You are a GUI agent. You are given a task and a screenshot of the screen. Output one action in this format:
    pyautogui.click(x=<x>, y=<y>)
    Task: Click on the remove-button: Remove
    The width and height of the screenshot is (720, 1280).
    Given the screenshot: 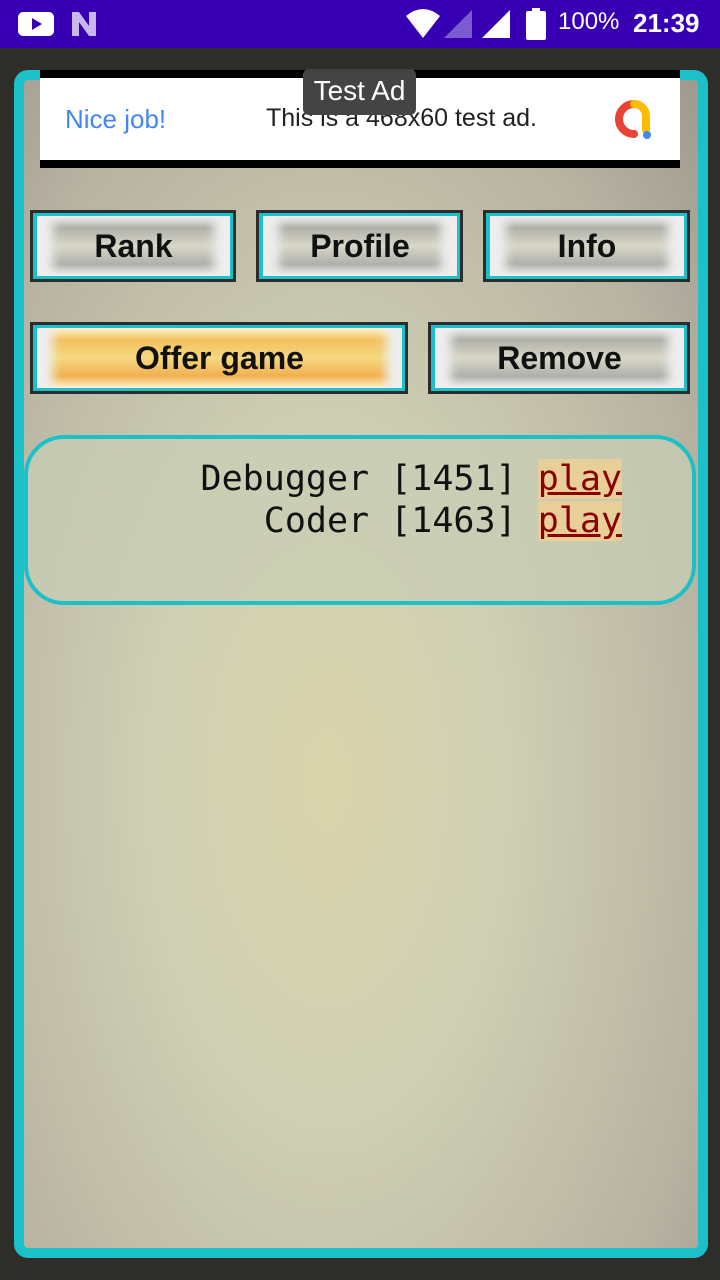 What is the action you would take?
    pyautogui.click(x=559, y=358)
    